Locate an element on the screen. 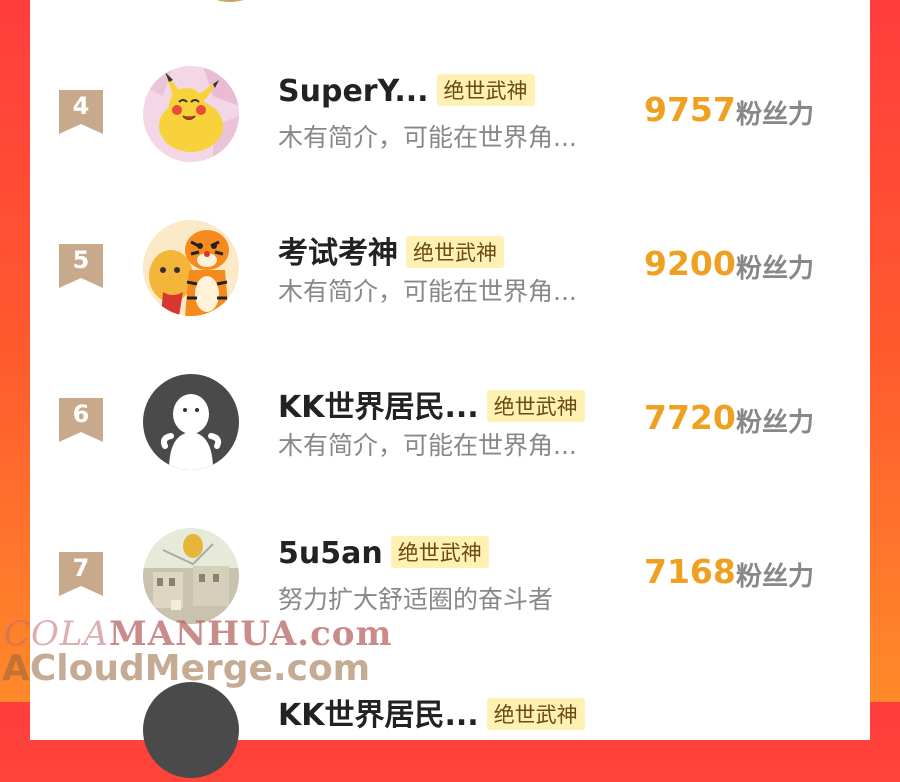 This screenshot has width=900, height=782. user-name-text: 考试考神 is located at coordinates (338, 253).